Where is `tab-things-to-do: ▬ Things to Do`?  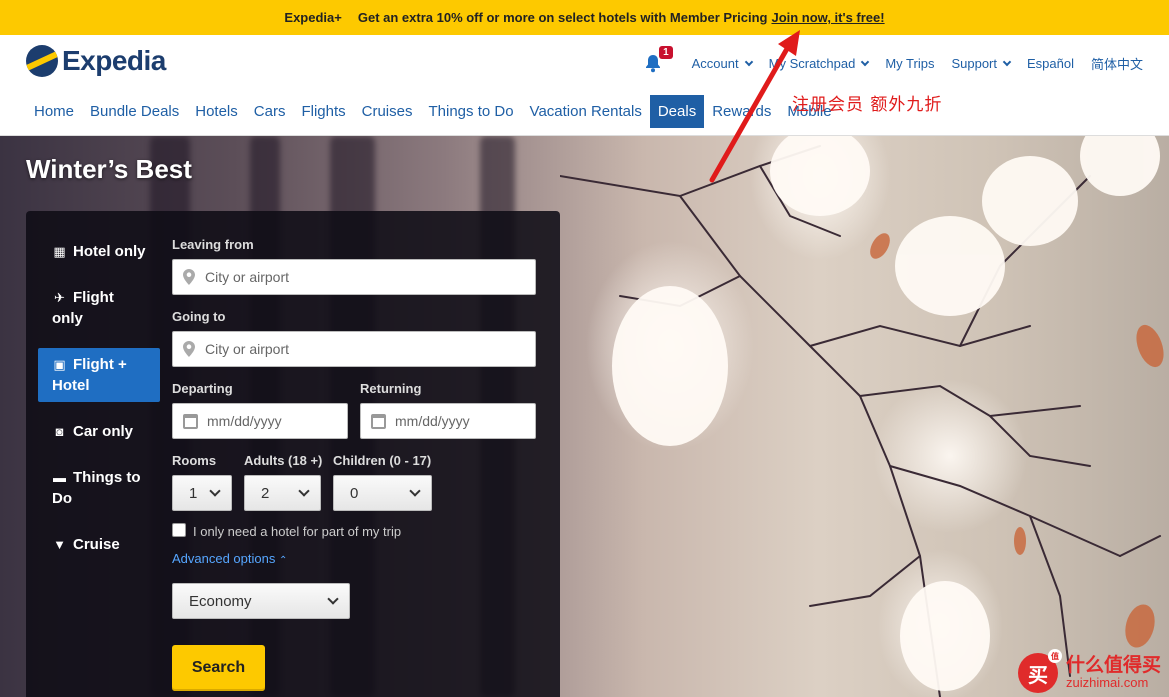 tab-things-to-do: ▬ Things to Do is located at coordinates (99, 488).